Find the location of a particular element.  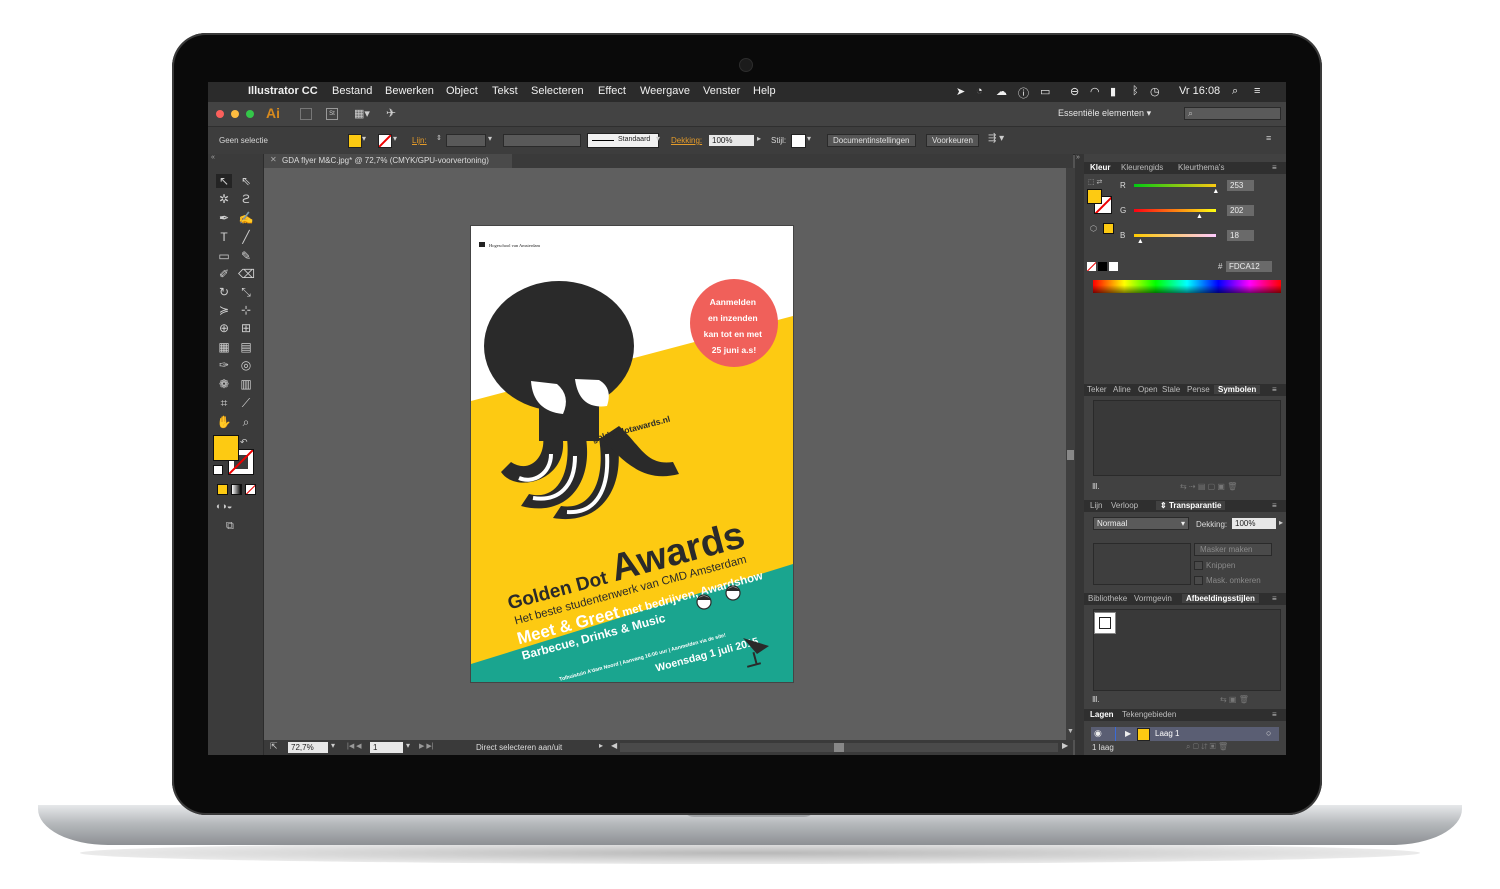

tab-vormgeving: Vormgevin is located at coordinates (1153, 598).